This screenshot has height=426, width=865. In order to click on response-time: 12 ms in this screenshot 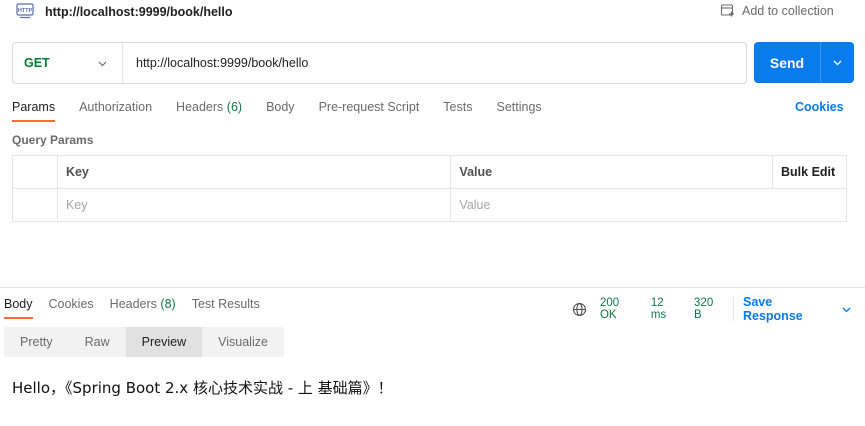, I will do `click(666, 309)`.